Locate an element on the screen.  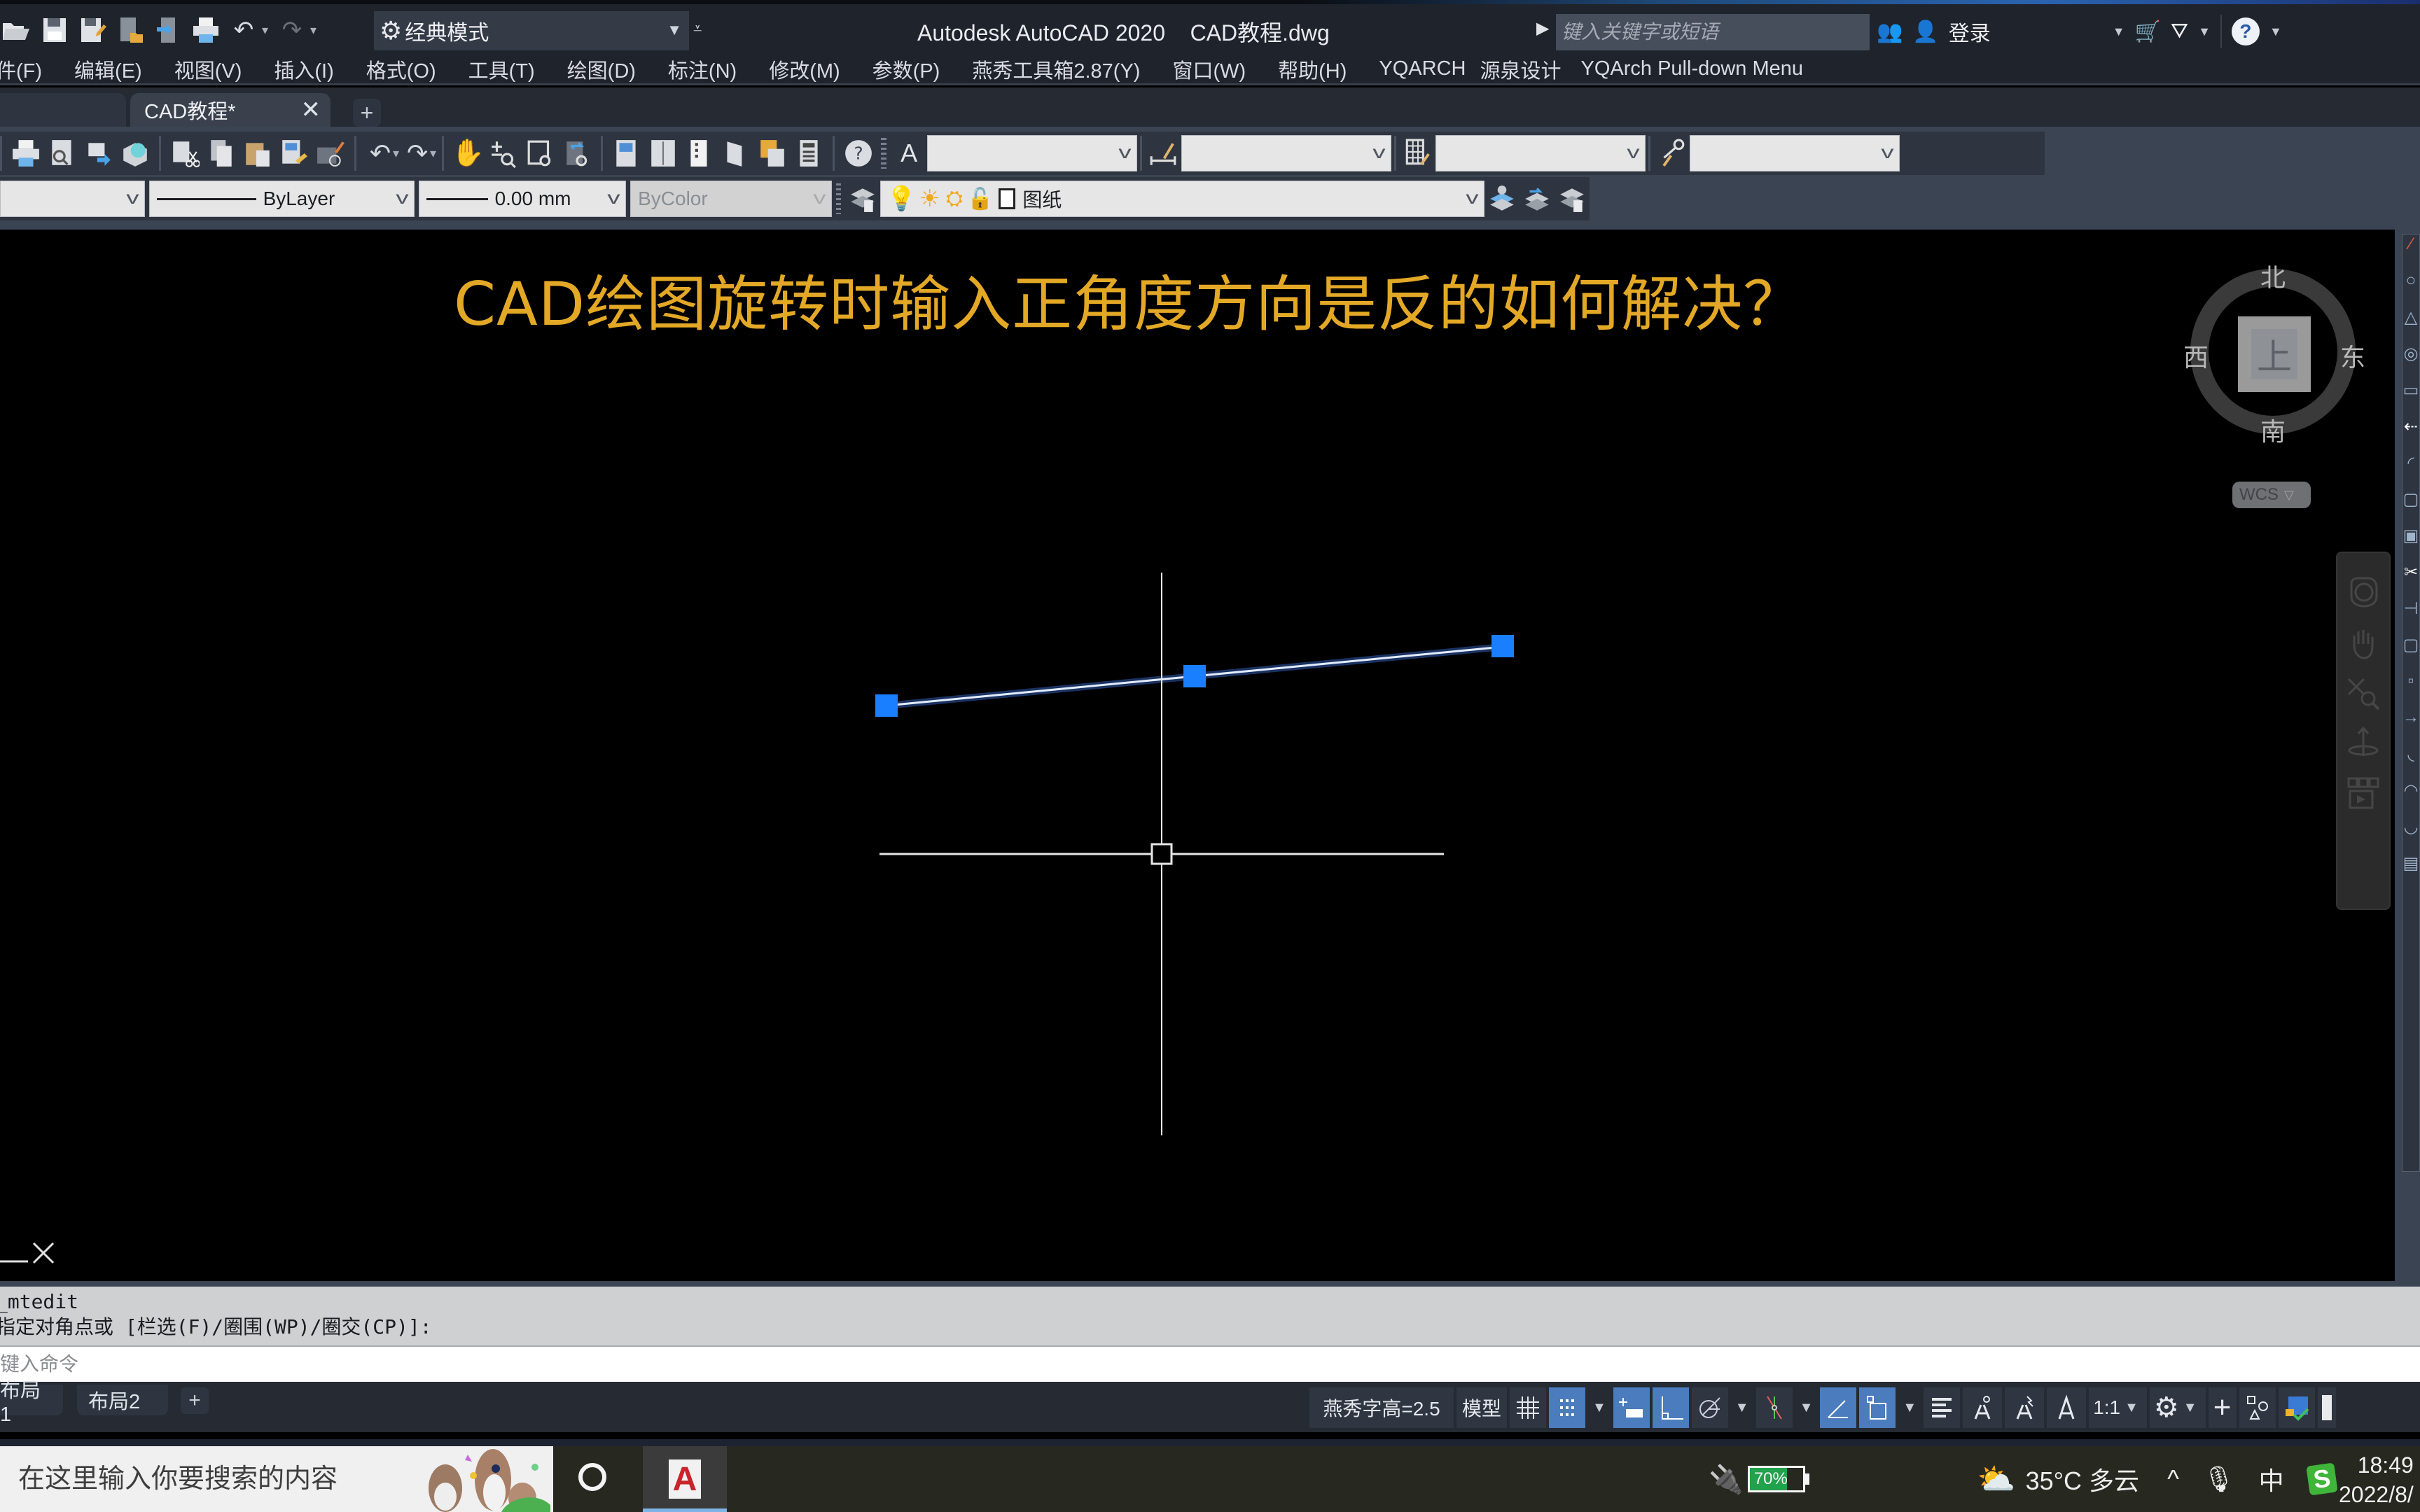
properties-icon is located at coordinates (626, 153).